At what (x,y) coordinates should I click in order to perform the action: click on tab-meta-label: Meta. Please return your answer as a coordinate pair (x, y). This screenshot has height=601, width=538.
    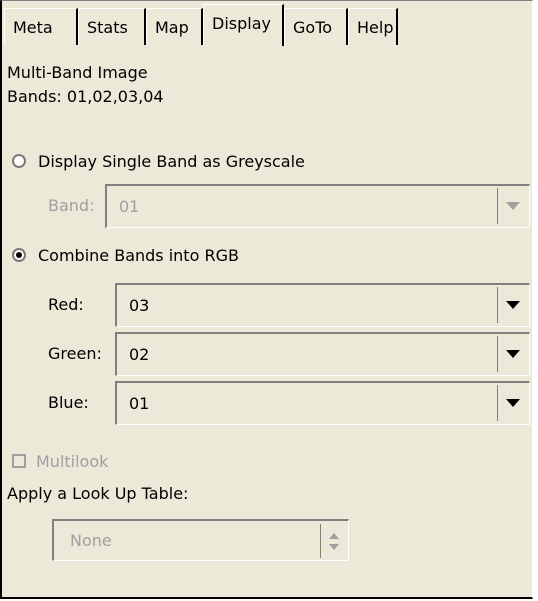
    Looking at the image, I should click on (33, 27).